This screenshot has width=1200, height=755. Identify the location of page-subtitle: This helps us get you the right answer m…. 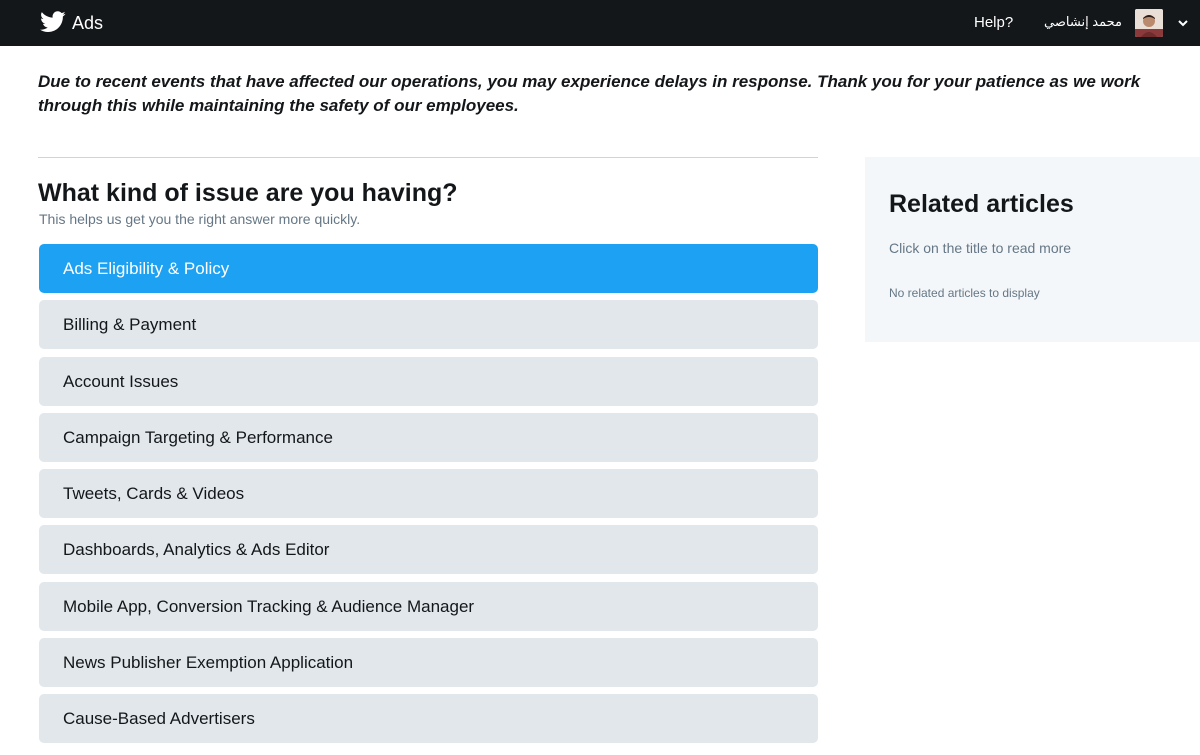
(200, 219).